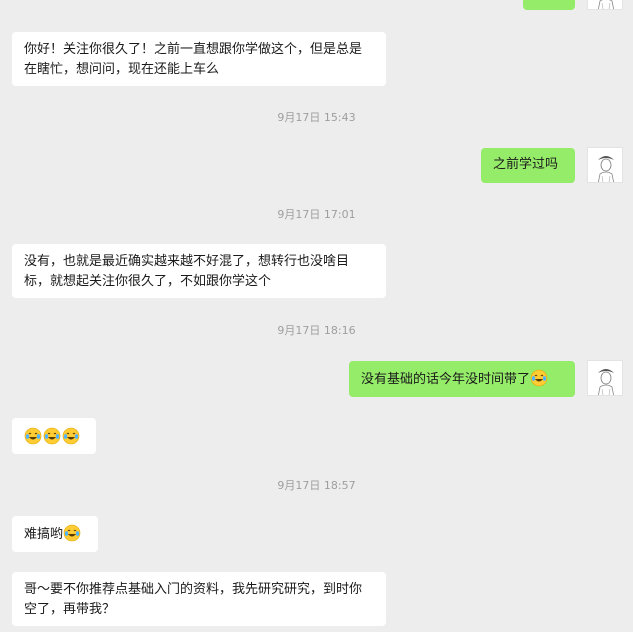 The image size is (633, 632). I want to click on message-text: 没有基础的话今年没时间带了, so click(446, 379).